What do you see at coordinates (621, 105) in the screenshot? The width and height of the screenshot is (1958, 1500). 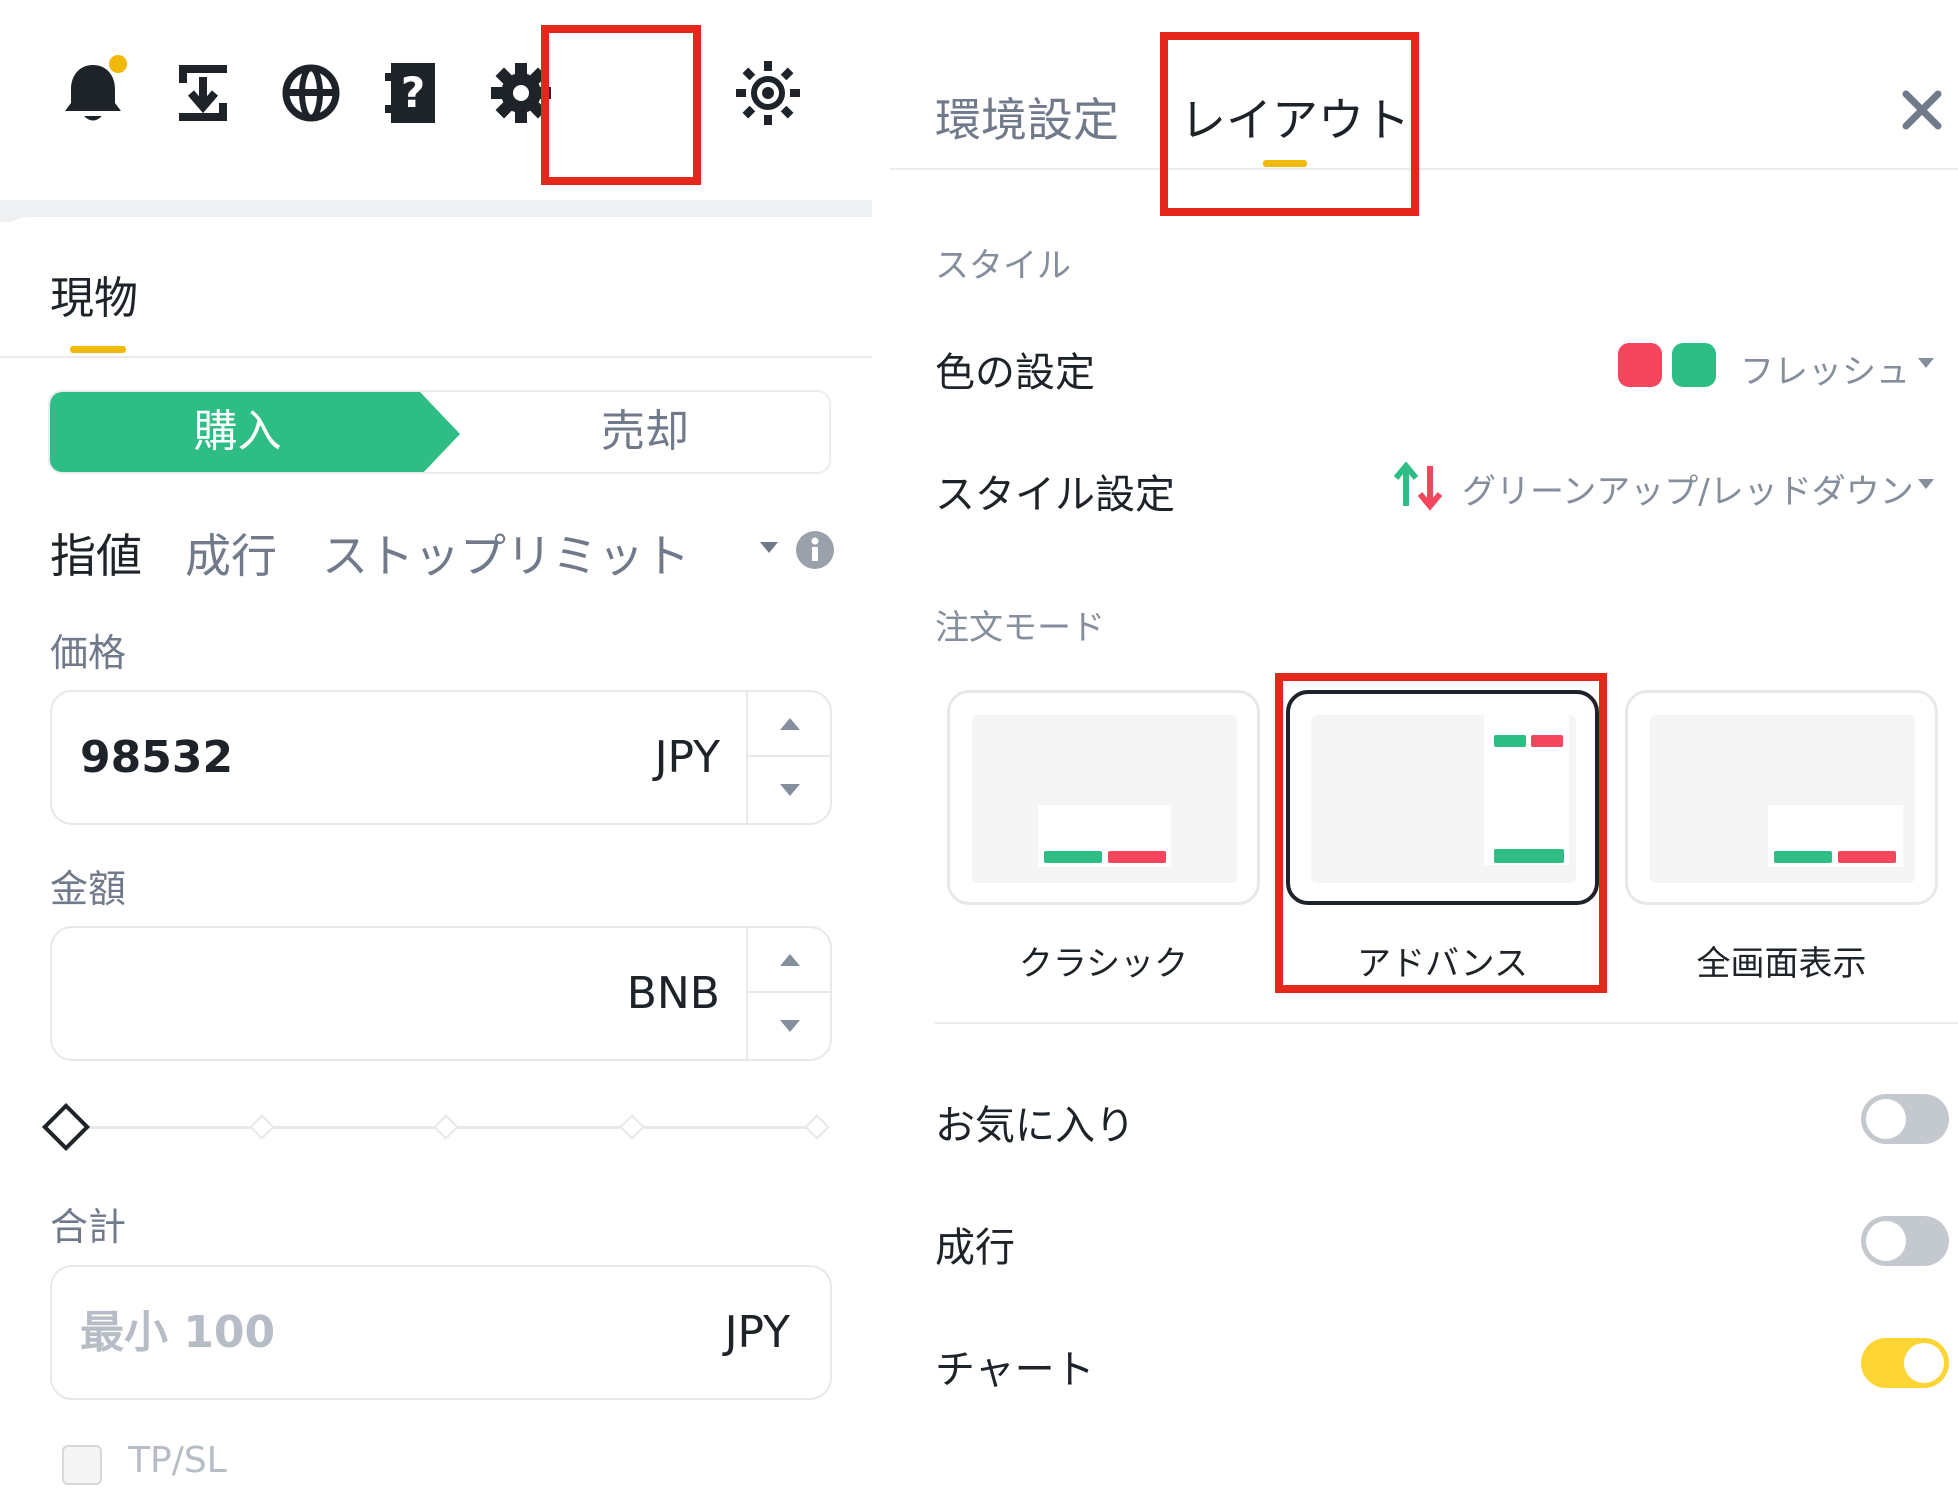 I see `highlight-gear` at bounding box center [621, 105].